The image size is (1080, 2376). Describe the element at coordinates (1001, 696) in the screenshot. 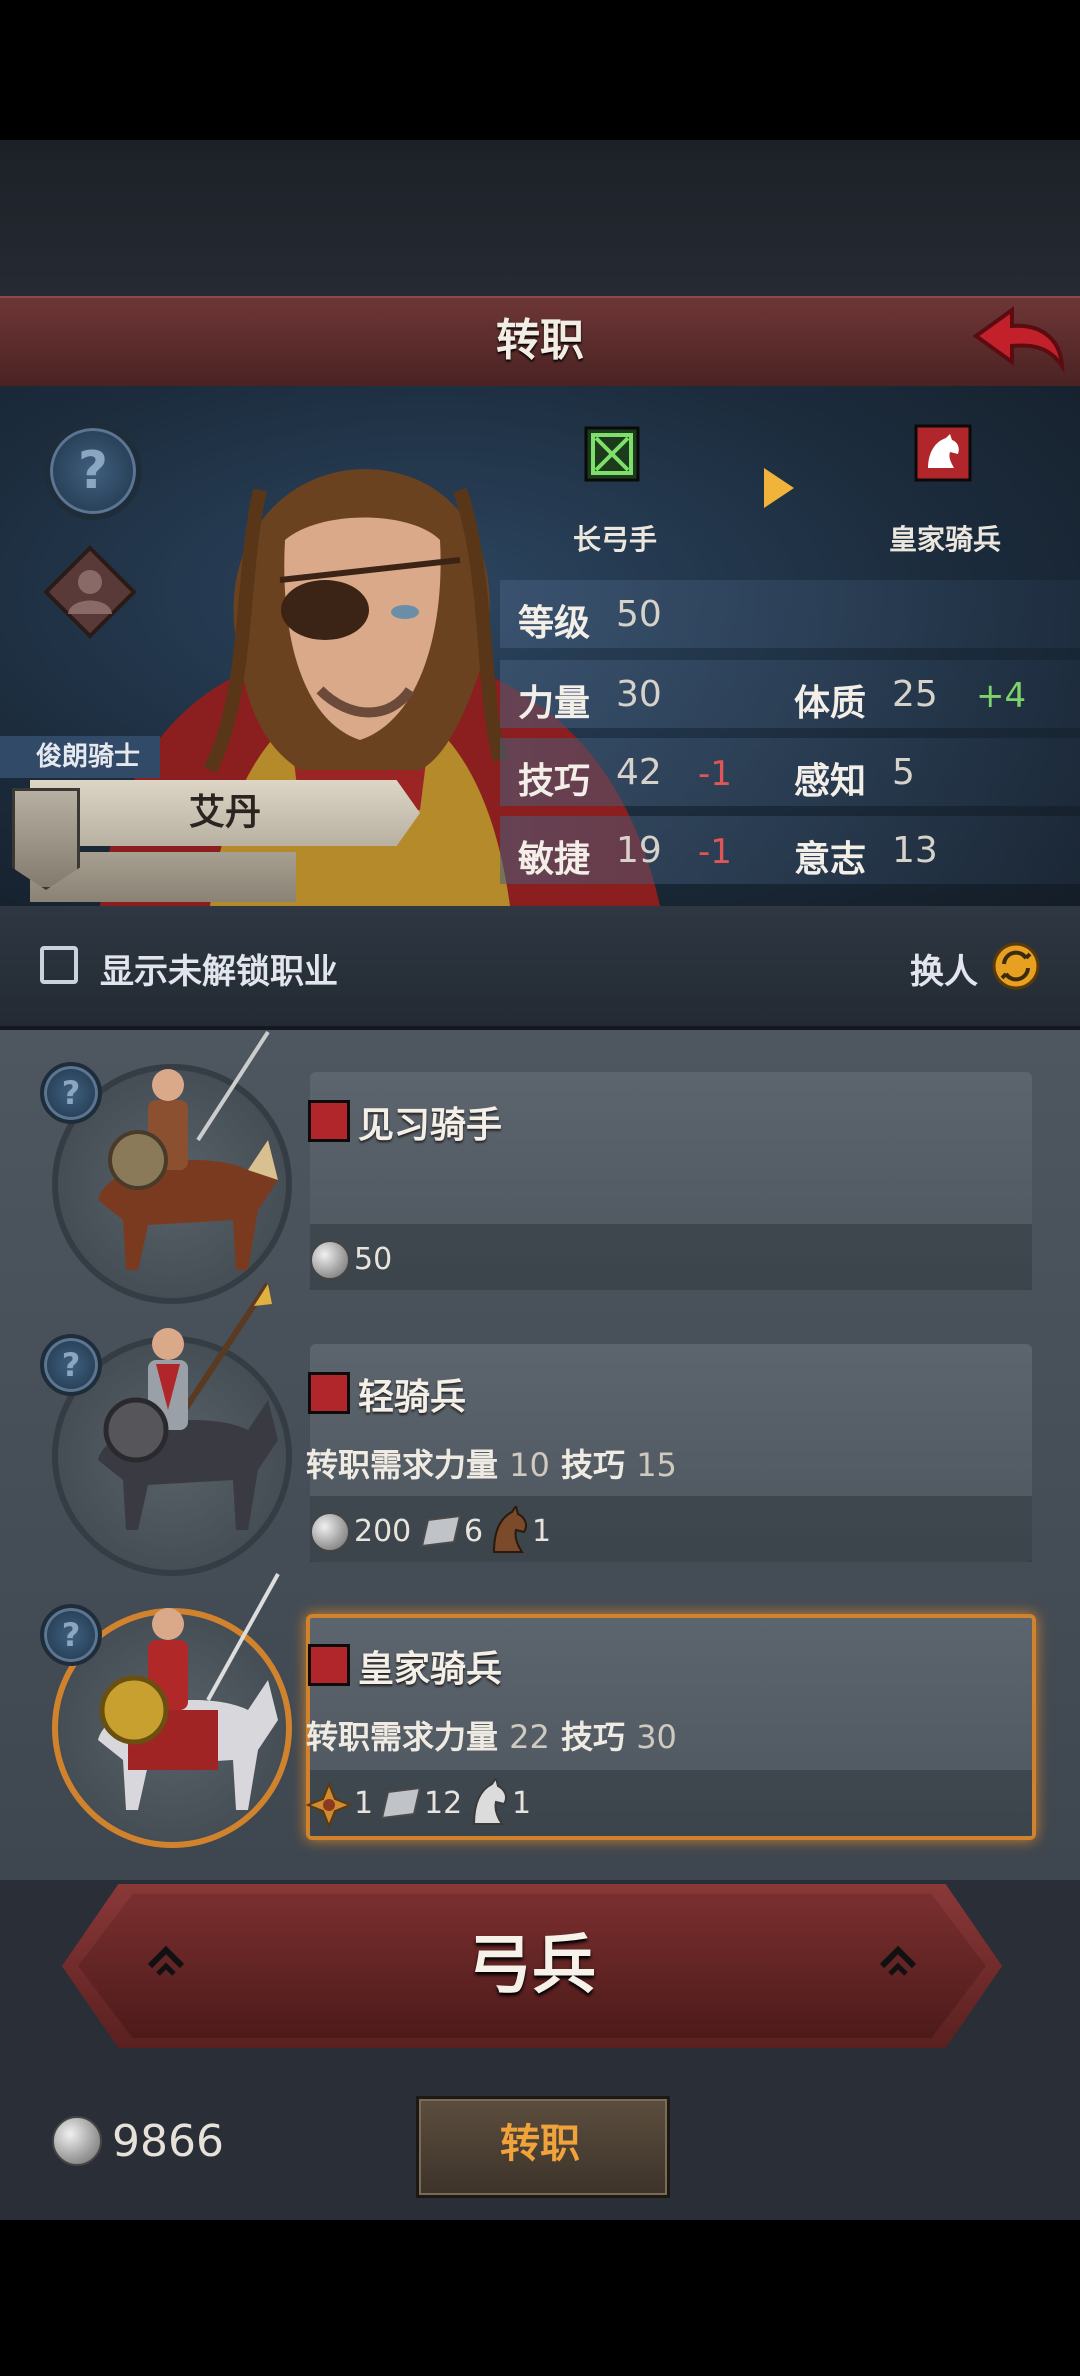

I see `constitution-delta: +4` at that location.